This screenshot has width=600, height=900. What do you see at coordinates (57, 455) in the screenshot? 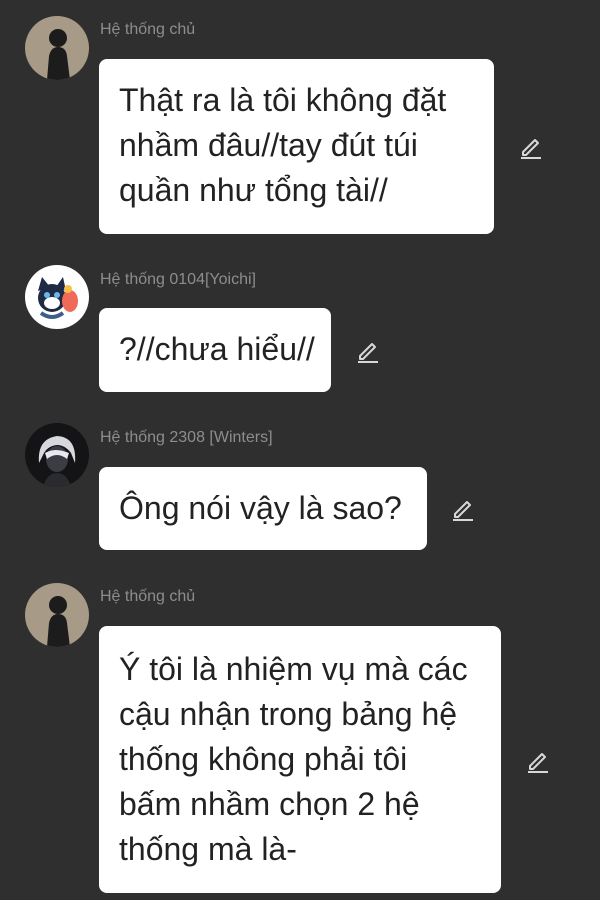
I see `white-haired-anime-avatar` at bounding box center [57, 455].